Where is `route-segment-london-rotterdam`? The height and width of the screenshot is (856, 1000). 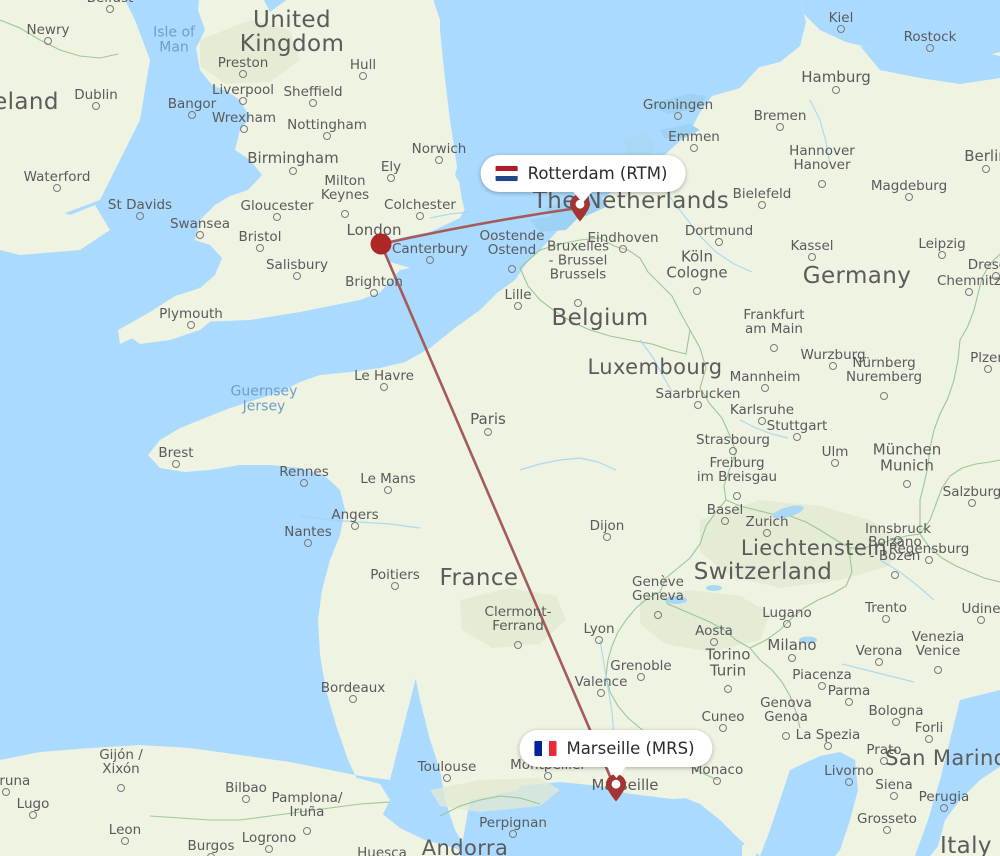 route-segment-london-rotterdam is located at coordinates (479, 226).